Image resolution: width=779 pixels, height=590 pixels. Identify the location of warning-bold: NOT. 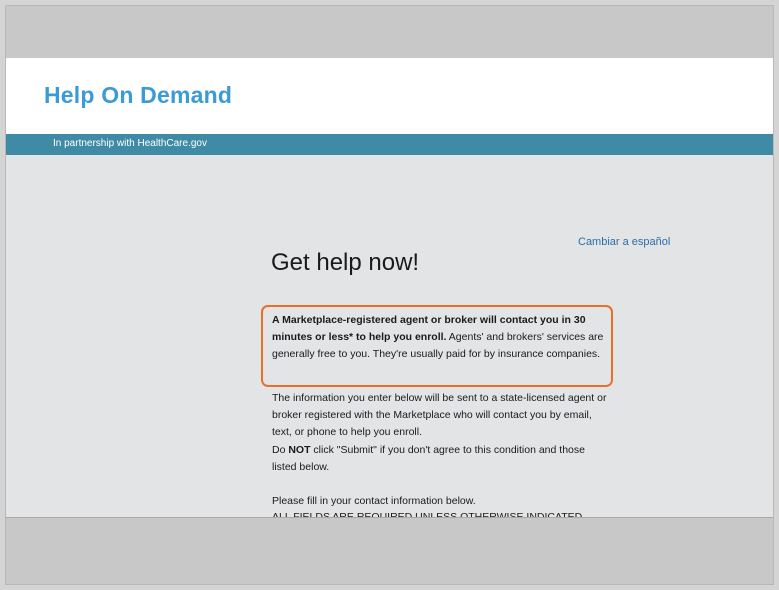
(299, 450).